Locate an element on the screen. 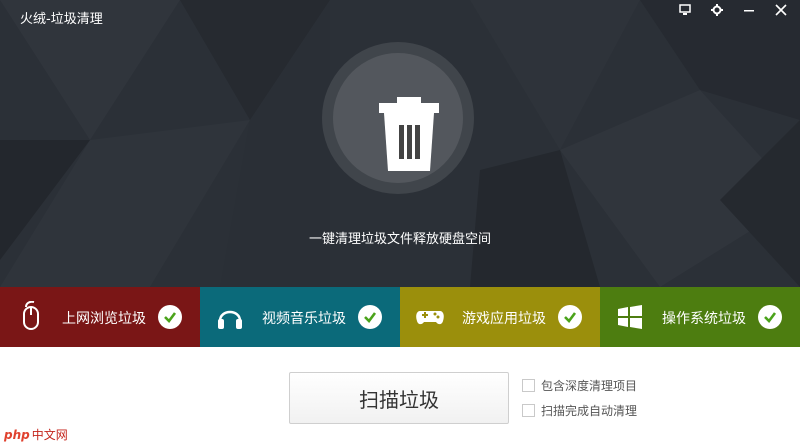 This screenshot has width=800, height=447. monitor-icon is located at coordinates (685, 10).